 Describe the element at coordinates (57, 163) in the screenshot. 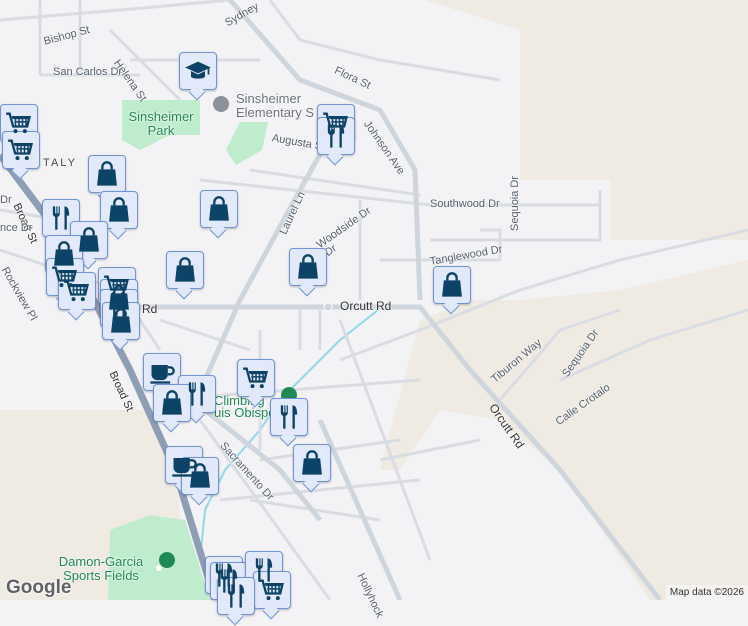

I see `neighborhood-label: ITALY` at that location.